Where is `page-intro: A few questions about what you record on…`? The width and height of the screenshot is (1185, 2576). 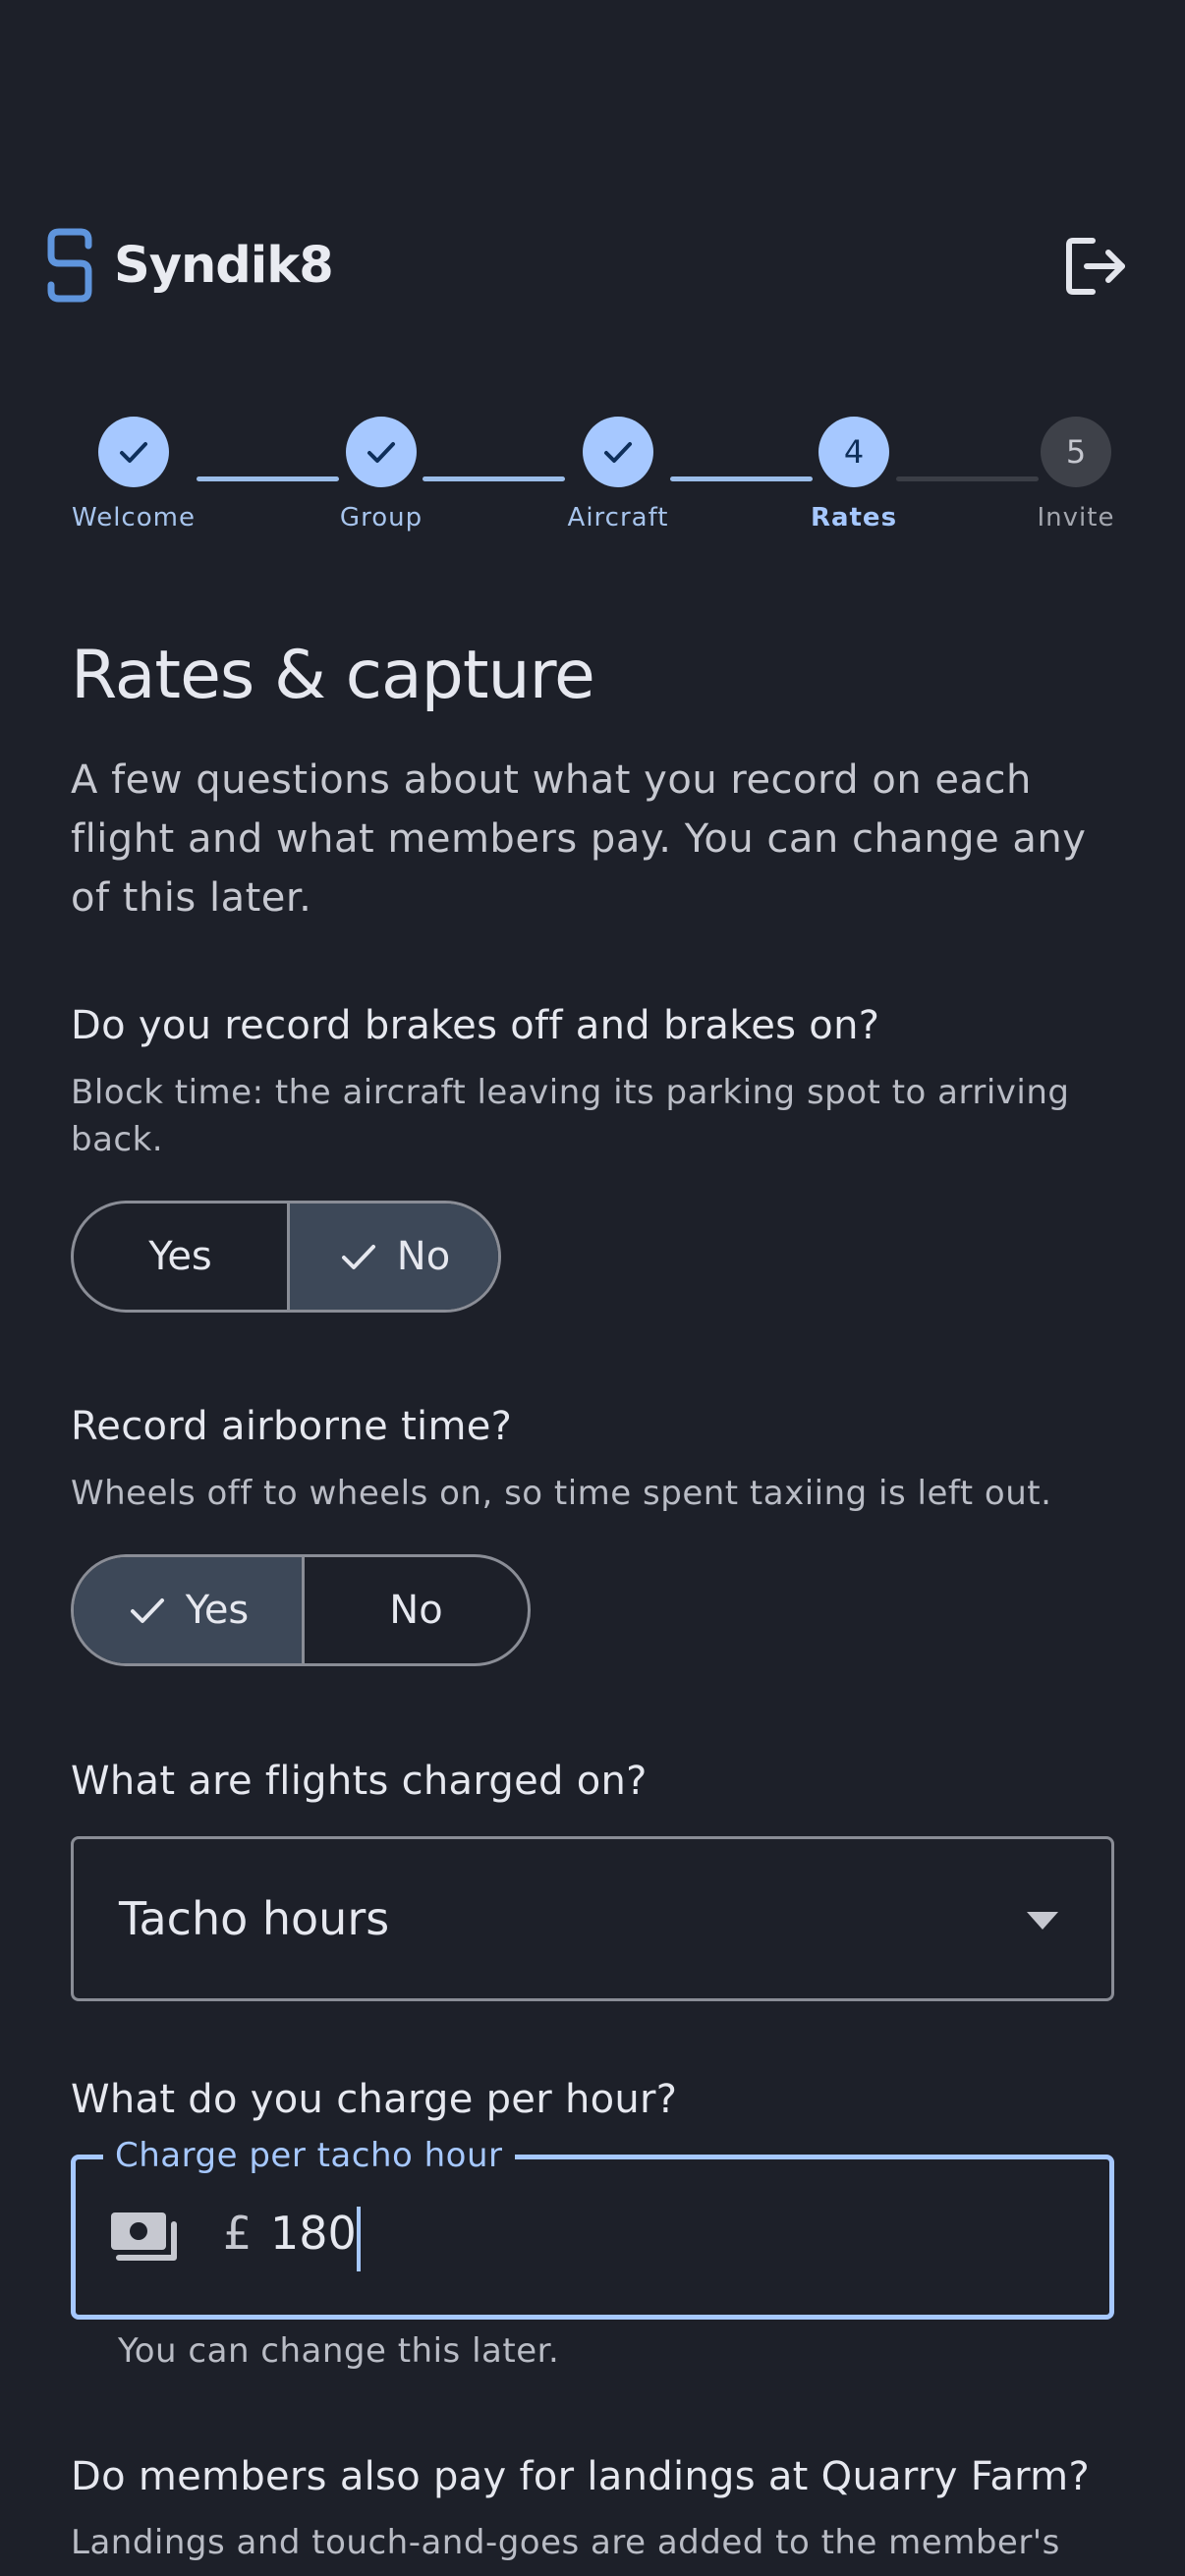 page-intro: A few questions about what you record on… is located at coordinates (579, 839).